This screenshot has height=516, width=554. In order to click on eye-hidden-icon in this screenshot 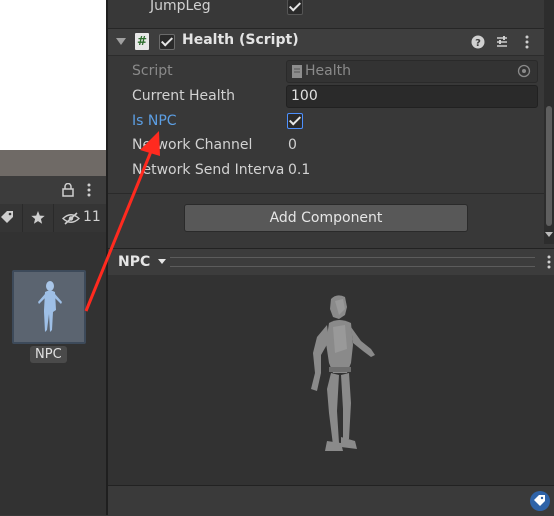, I will do `click(71, 218)`.